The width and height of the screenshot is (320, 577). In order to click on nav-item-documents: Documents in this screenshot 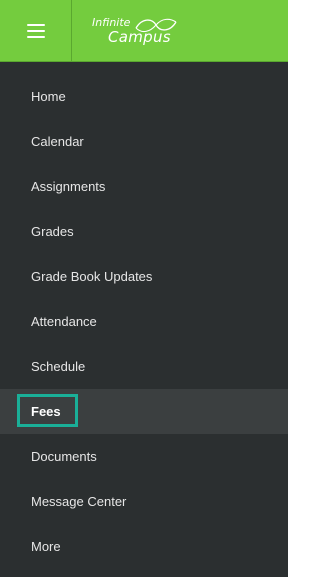, I will do `click(144, 456)`.